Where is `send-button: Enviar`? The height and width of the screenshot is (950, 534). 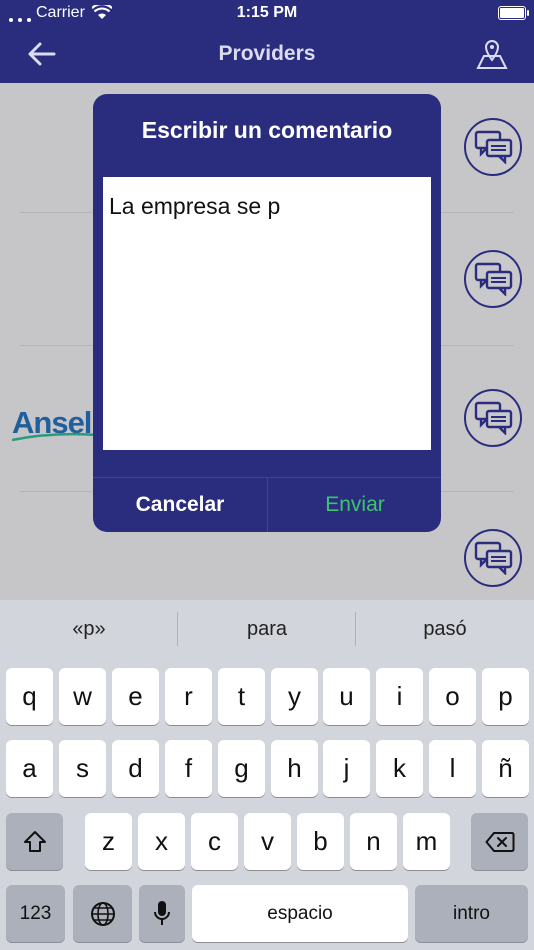 send-button: Enviar is located at coordinates (354, 505).